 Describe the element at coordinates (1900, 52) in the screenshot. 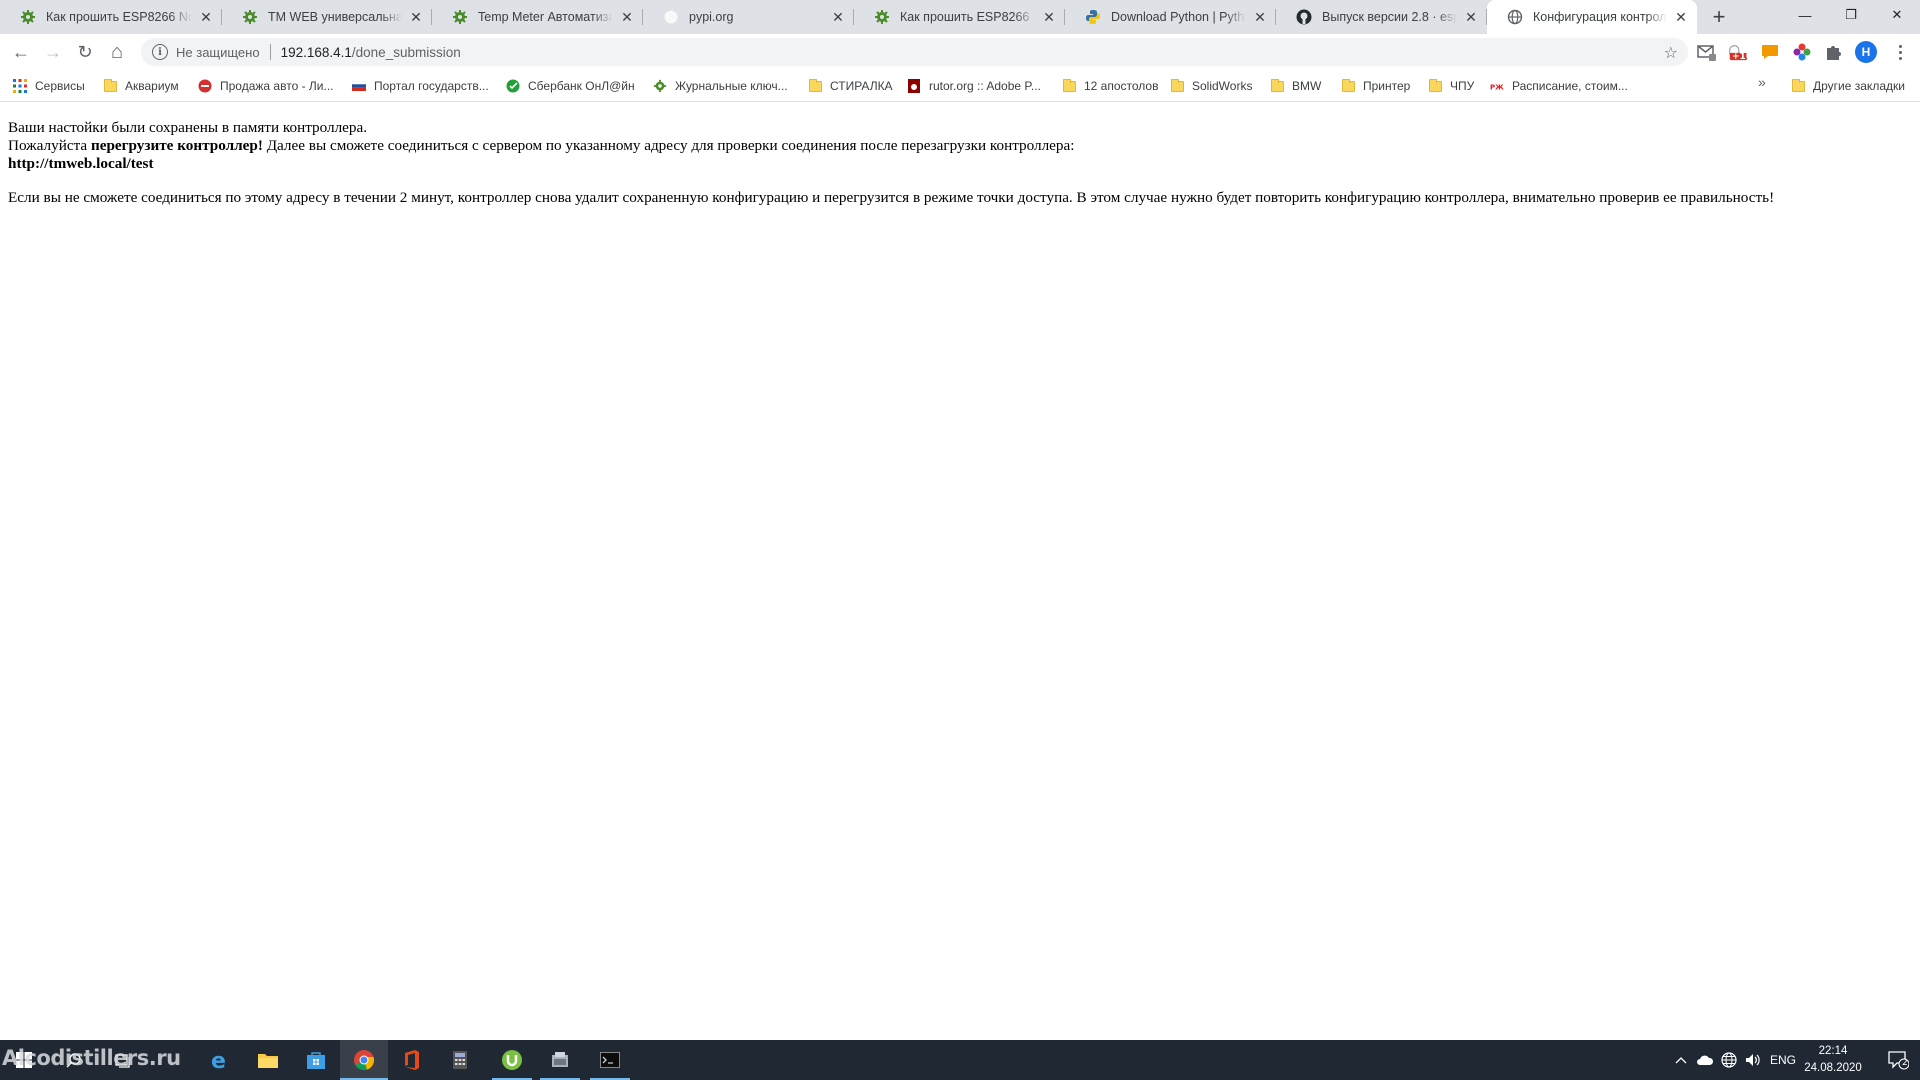

I see `chrome-menu-icon` at that location.